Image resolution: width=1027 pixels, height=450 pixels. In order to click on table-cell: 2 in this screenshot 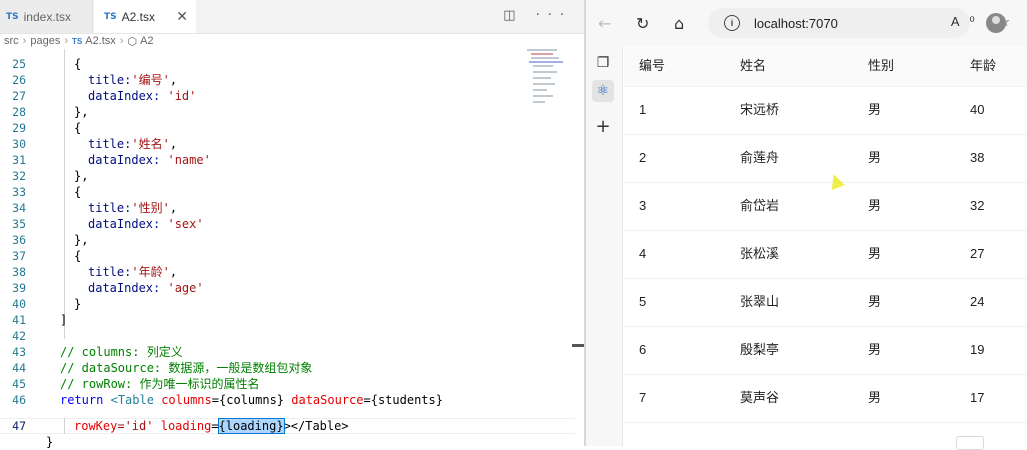, I will do `click(643, 157)`.